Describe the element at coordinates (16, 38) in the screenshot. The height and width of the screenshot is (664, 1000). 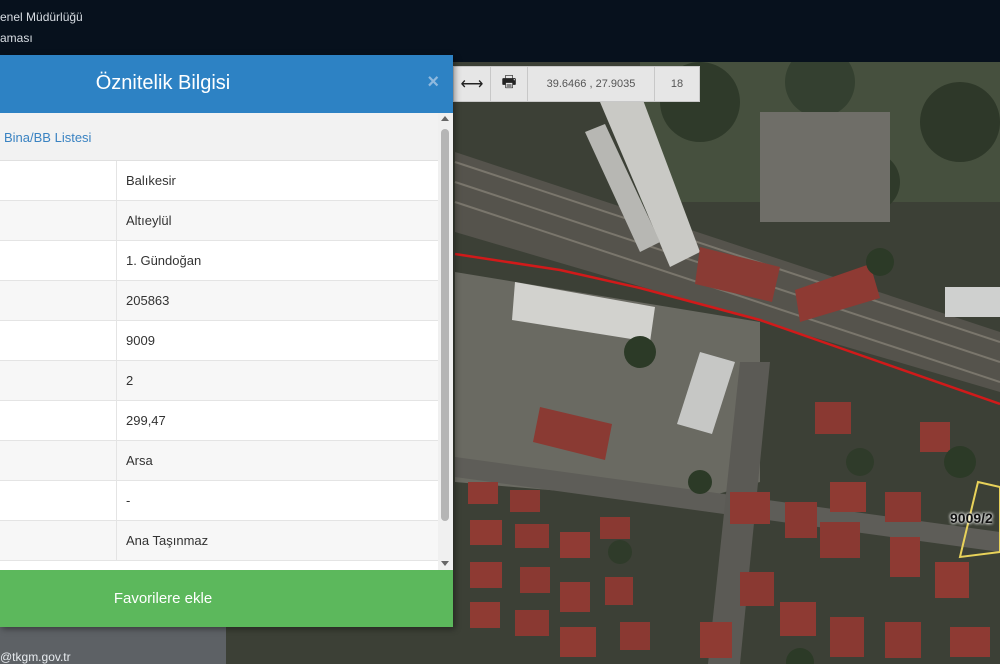
I see `app-title-line2: aması` at that location.